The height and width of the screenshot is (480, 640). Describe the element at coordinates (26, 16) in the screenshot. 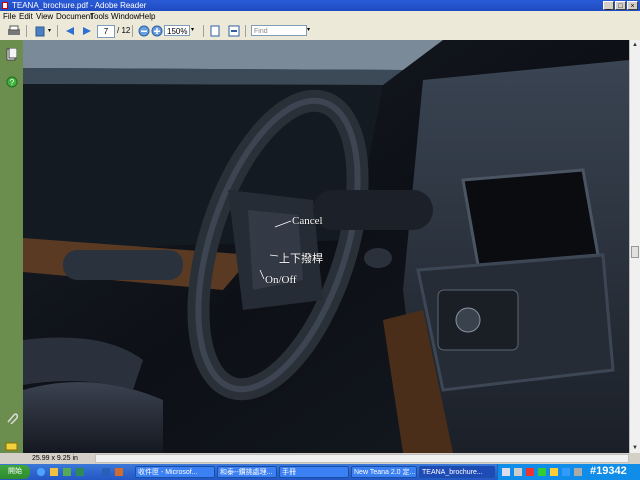

I see `menu-edit: Edit` at that location.